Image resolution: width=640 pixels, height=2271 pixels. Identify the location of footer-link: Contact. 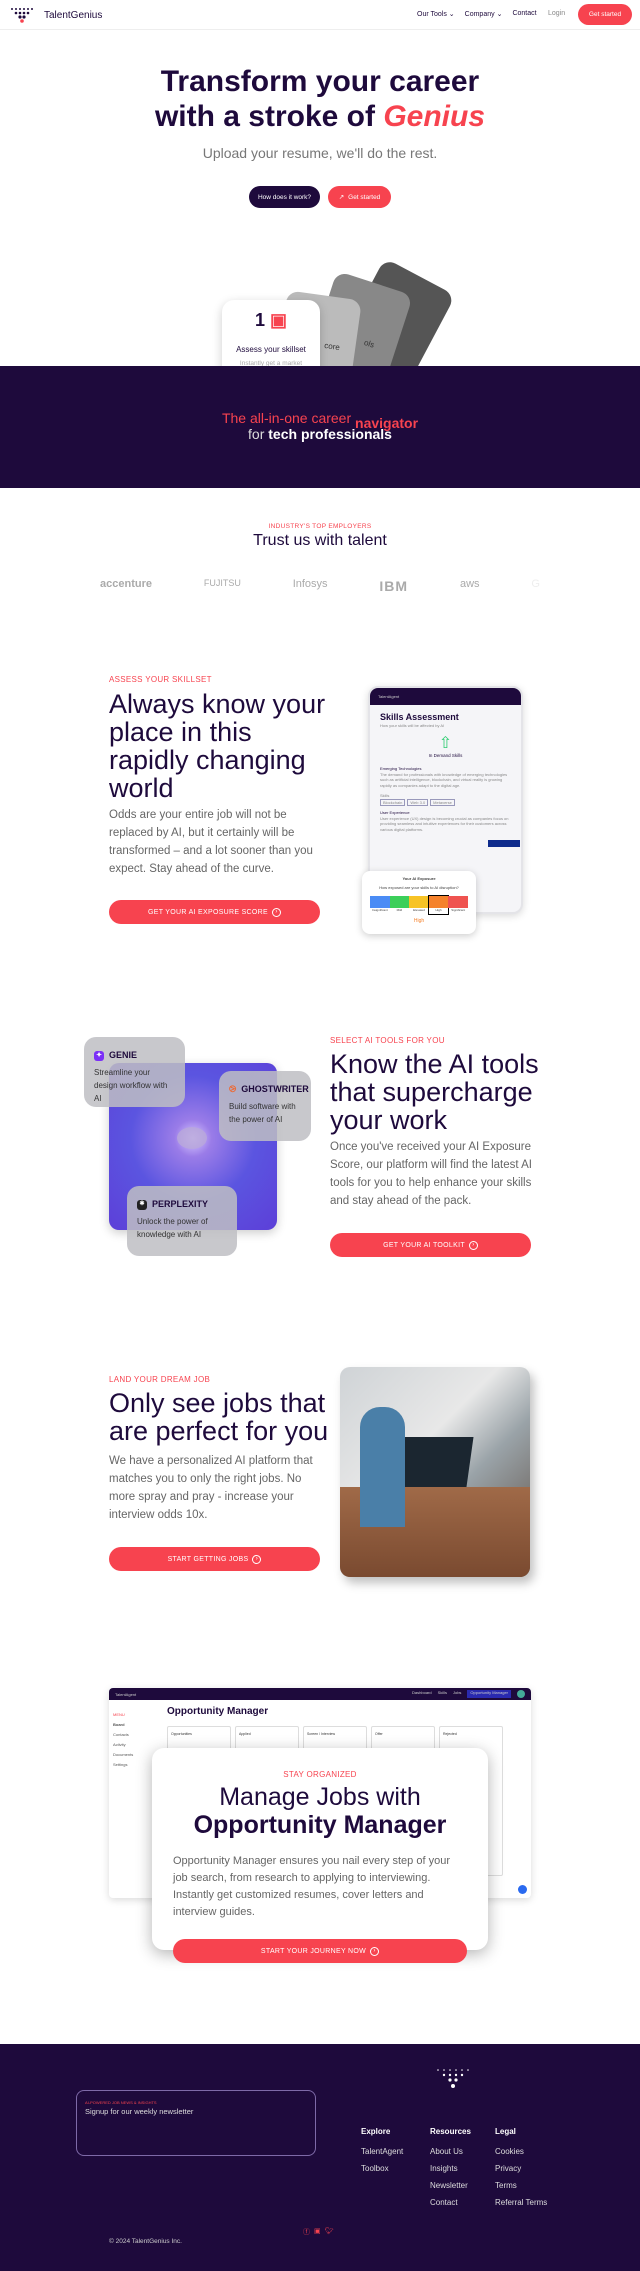
(450, 2202).